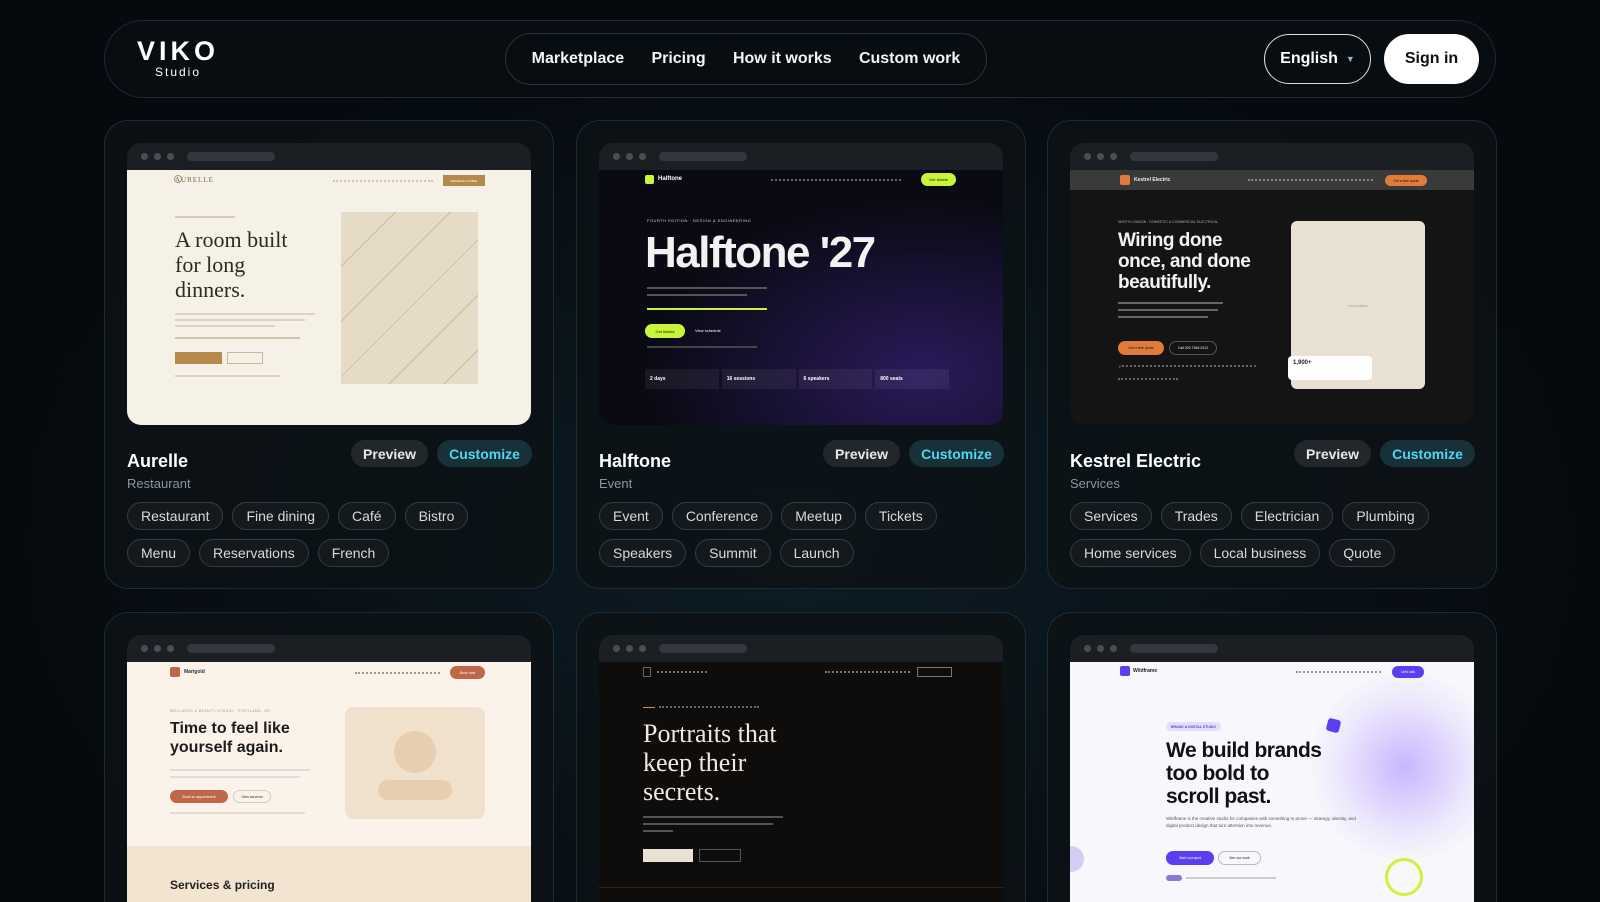 The width and height of the screenshot is (1600, 902). What do you see at coordinates (1196, 516) in the screenshot?
I see `tag: Trades` at bounding box center [1196, 516].